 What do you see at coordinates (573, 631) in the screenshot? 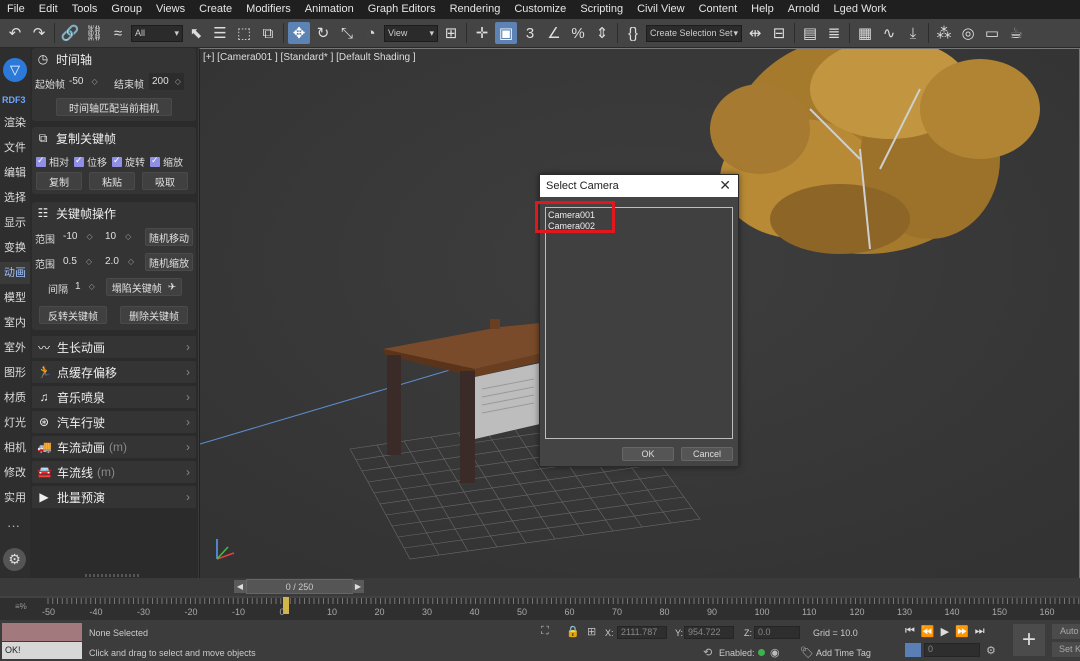
I see `lock-icon: 🔒` at bounding box center [573, 631].